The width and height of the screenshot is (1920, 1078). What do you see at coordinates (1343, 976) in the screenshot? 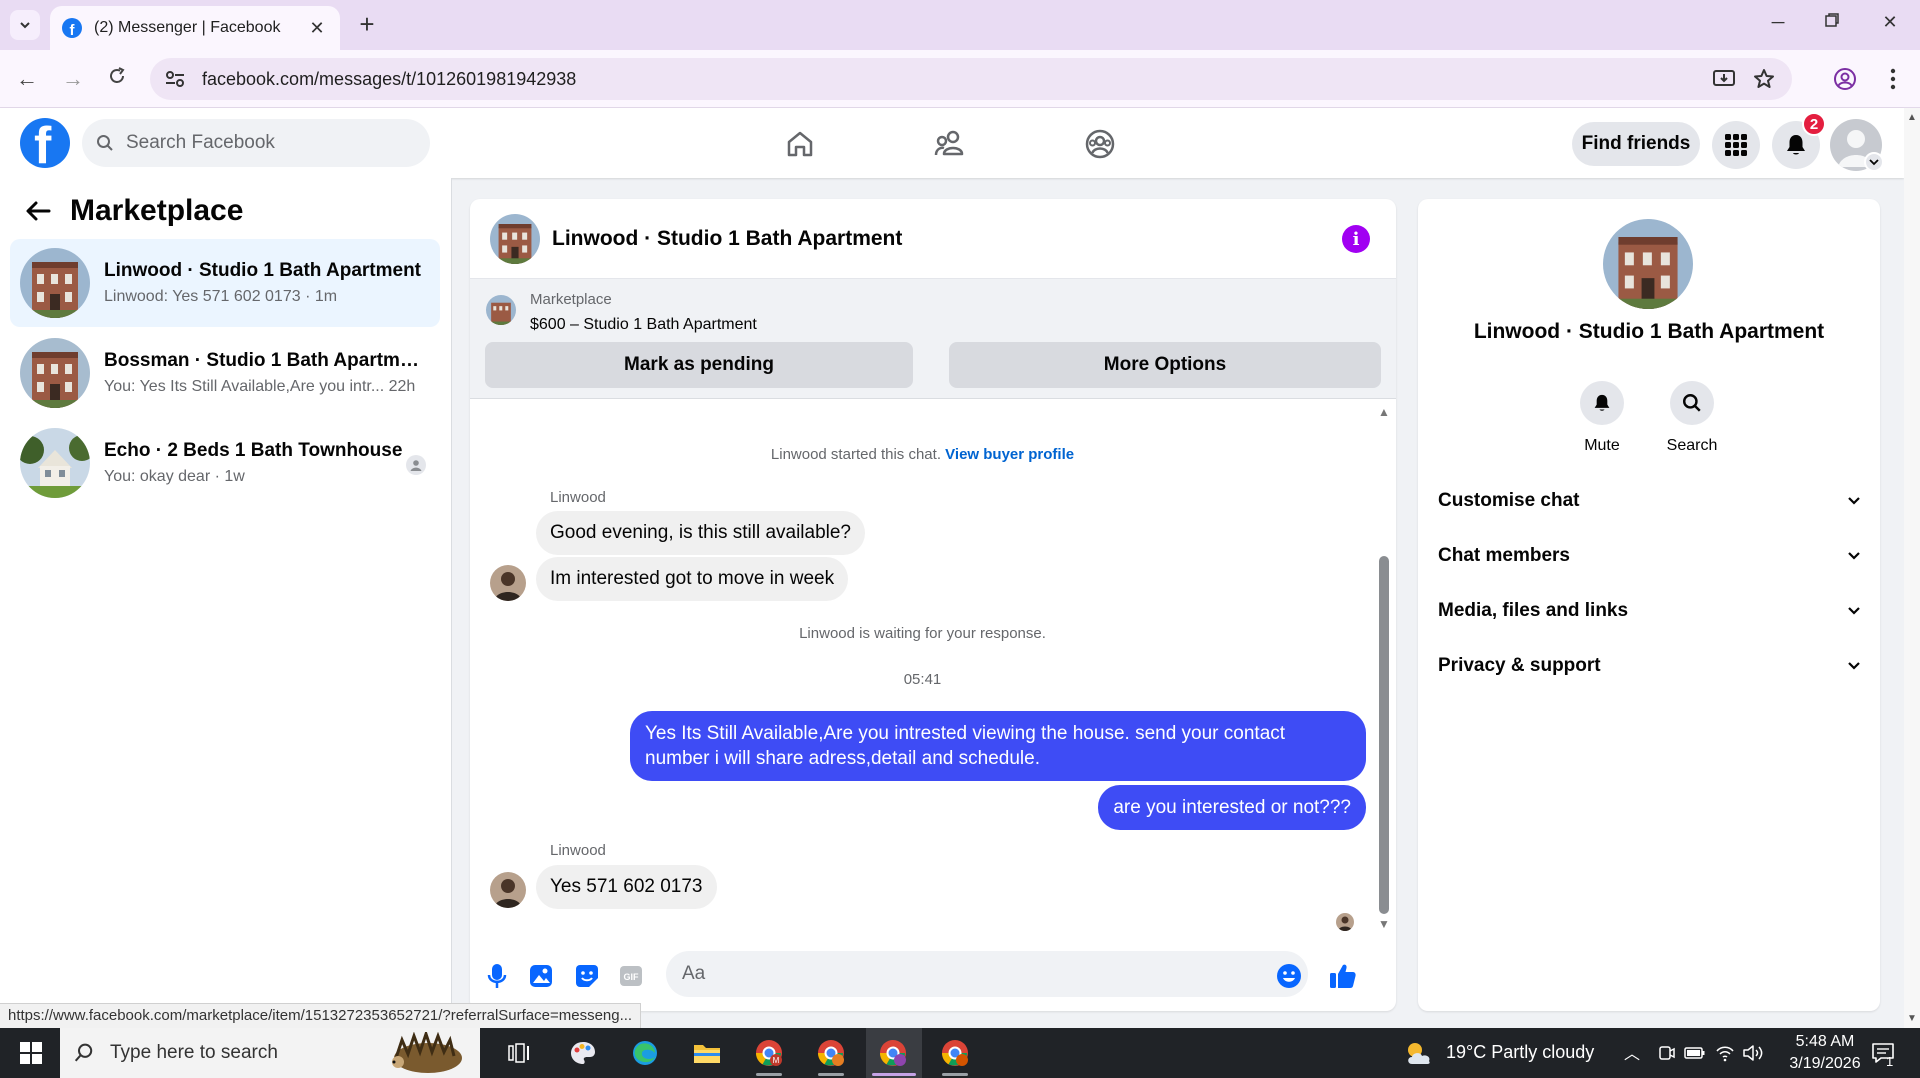
I see `thumbs-up-icon` at bounding box center [1343, 976].